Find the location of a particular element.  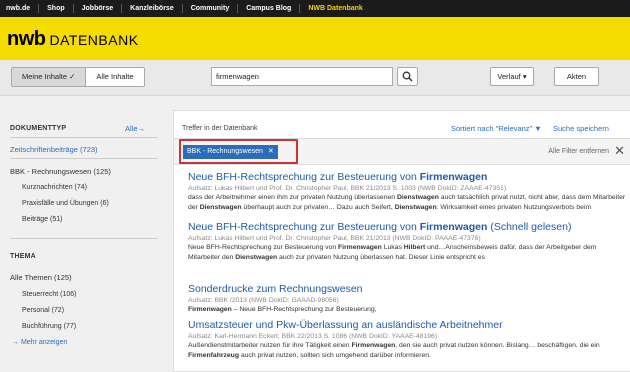

nav-item-campus-blog: Campus Blog is located at coordinates (269, 8).